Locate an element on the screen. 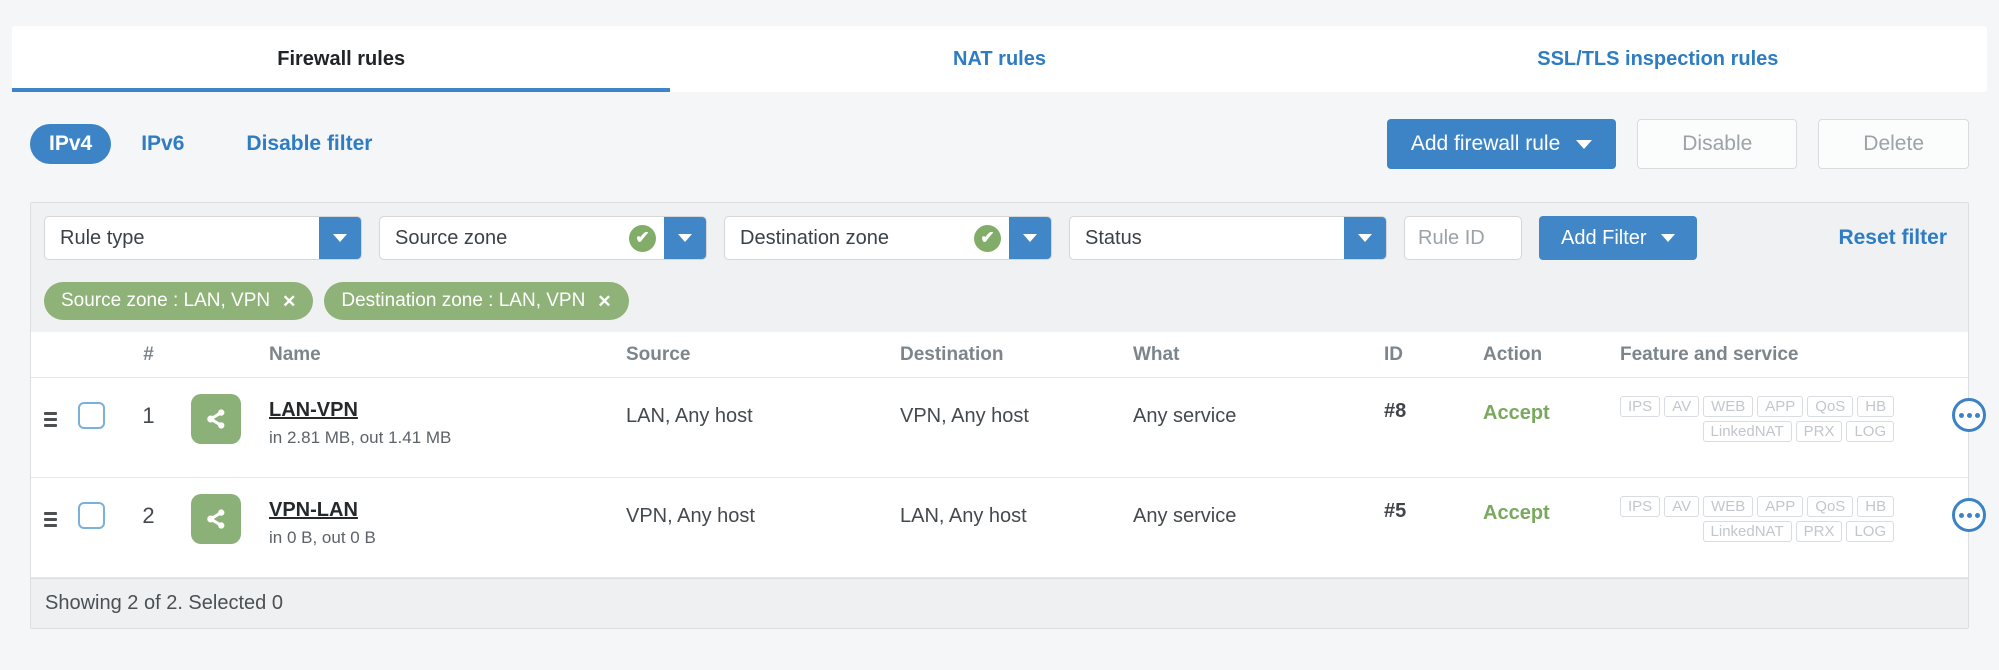  rule-position: 1 is located at coordinates (148, 415).